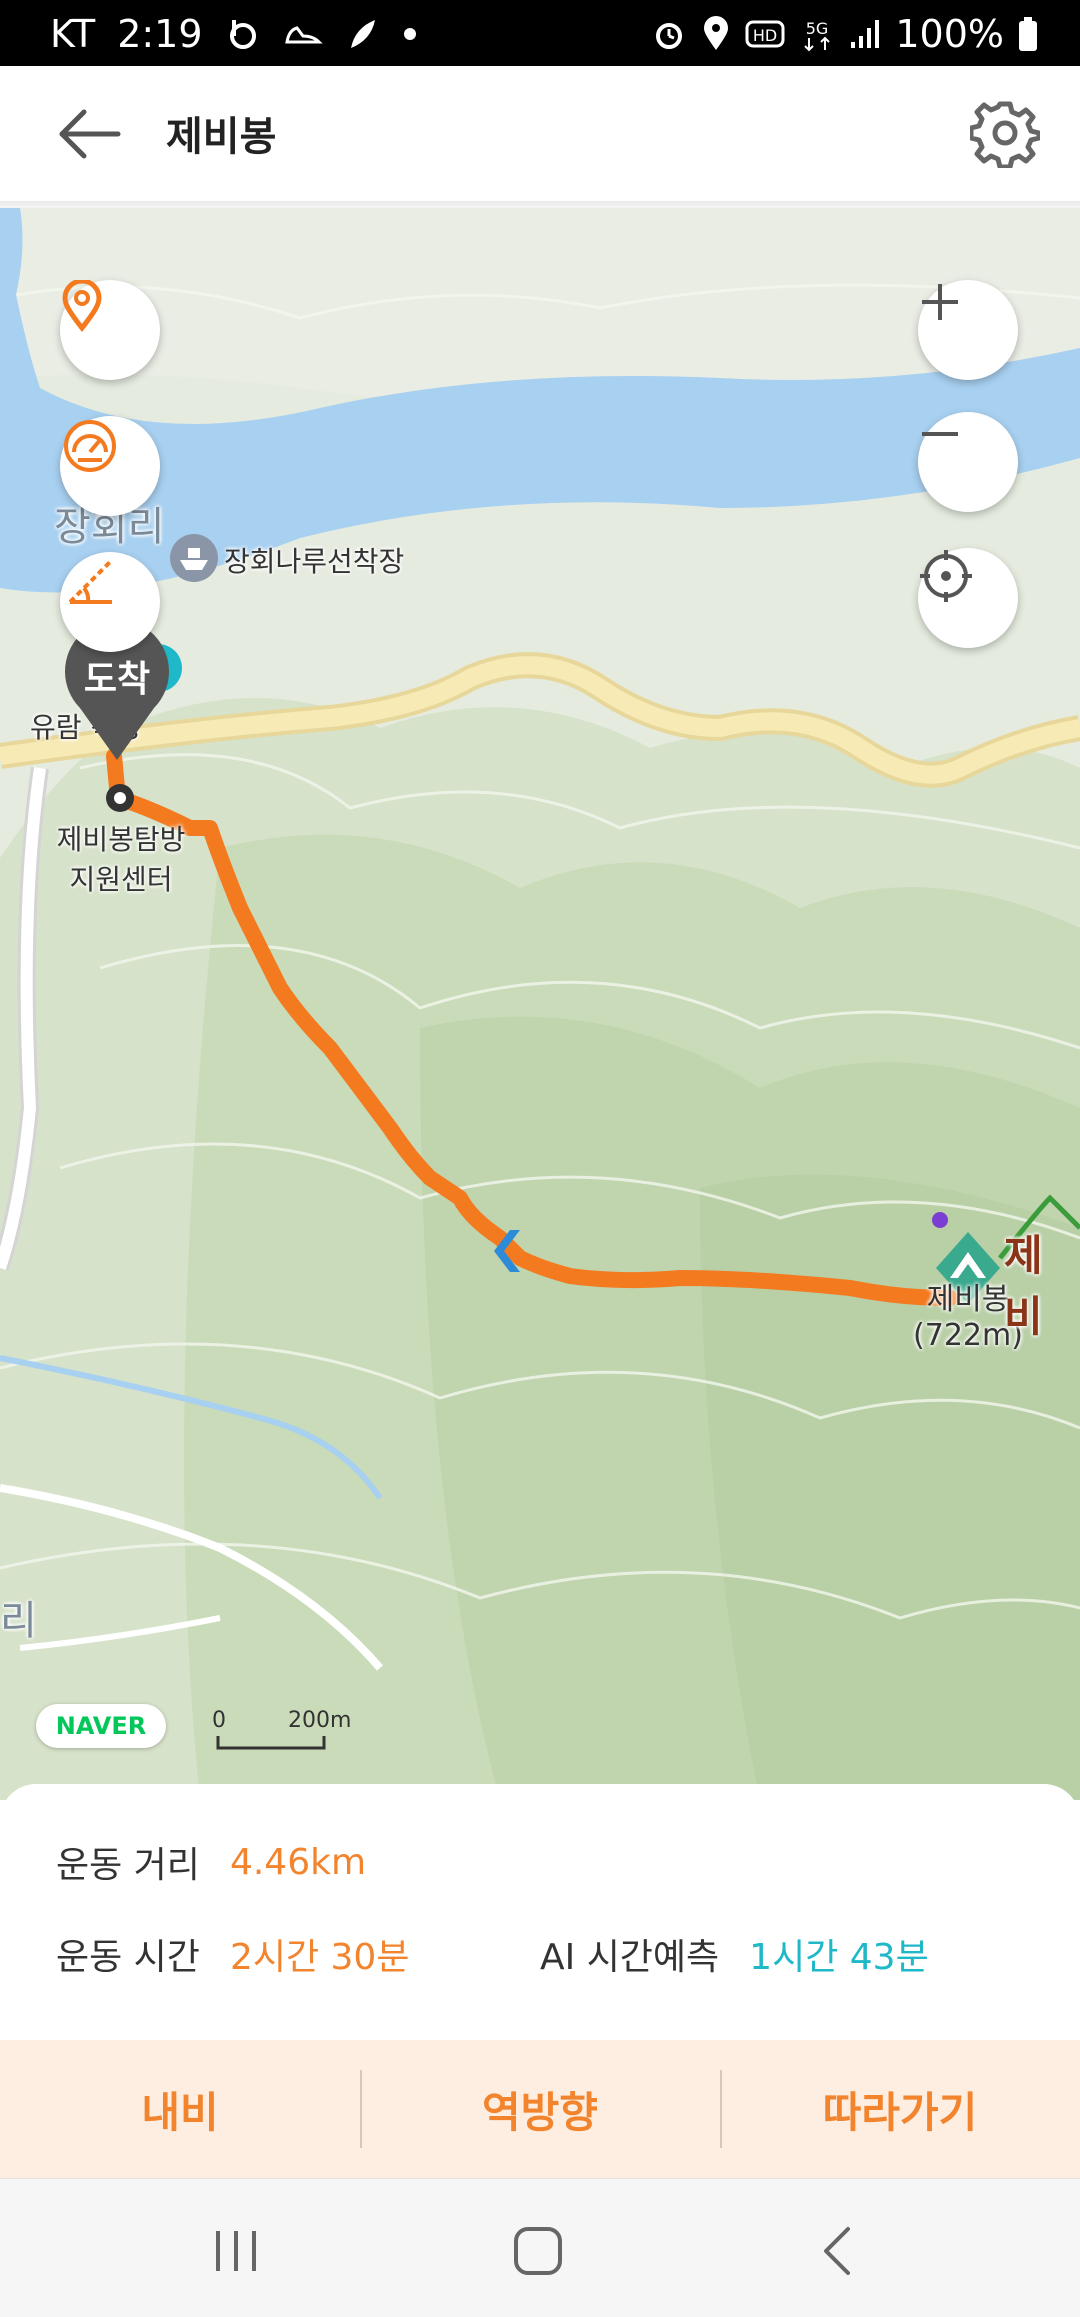 The image size is (1080, 2317). What do you see at coordinates (271, 1743) in the screenshot?
I see `scale-bar` at bounding box center [271, 1743].